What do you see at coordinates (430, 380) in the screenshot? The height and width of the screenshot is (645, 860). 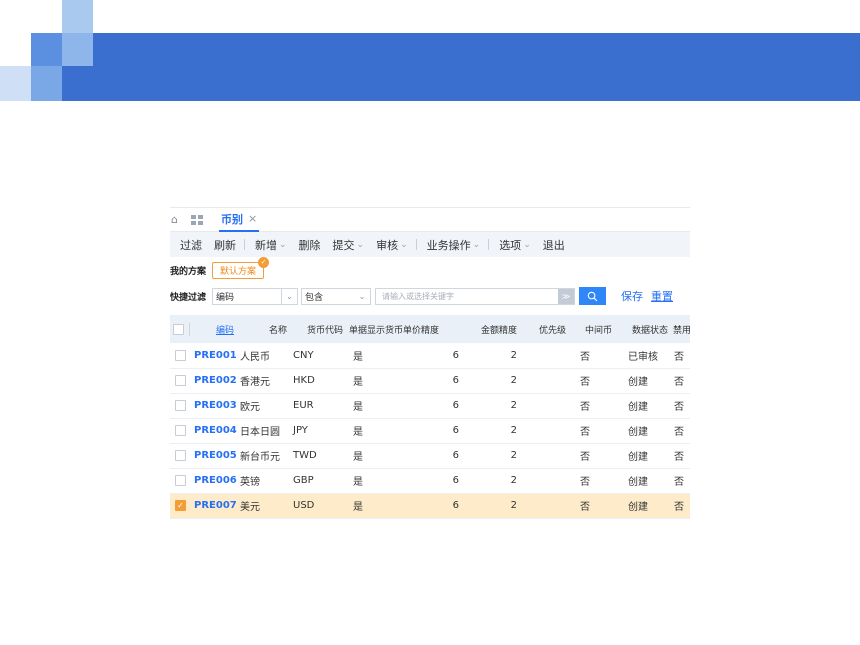 I see `table-row: PRE002 香港元 HKD 是 6 2 否 创建 否` at bounding box center [430, 380].